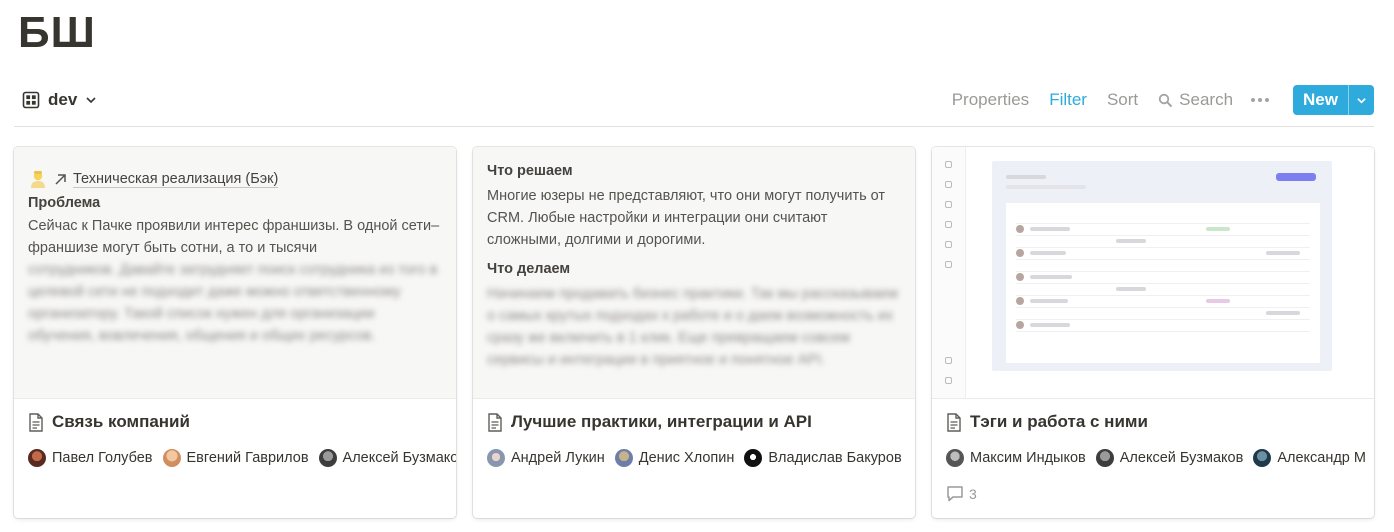  I want to click on thumb-table, so click(1163, 283).